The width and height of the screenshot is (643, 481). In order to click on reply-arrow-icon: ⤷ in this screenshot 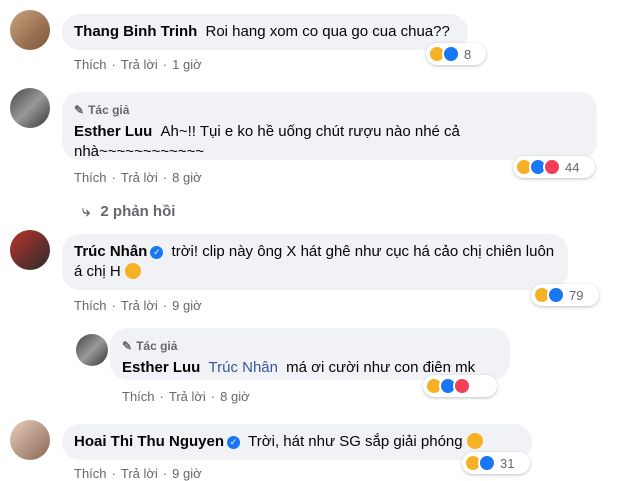, I will do `click(86, 211)`.